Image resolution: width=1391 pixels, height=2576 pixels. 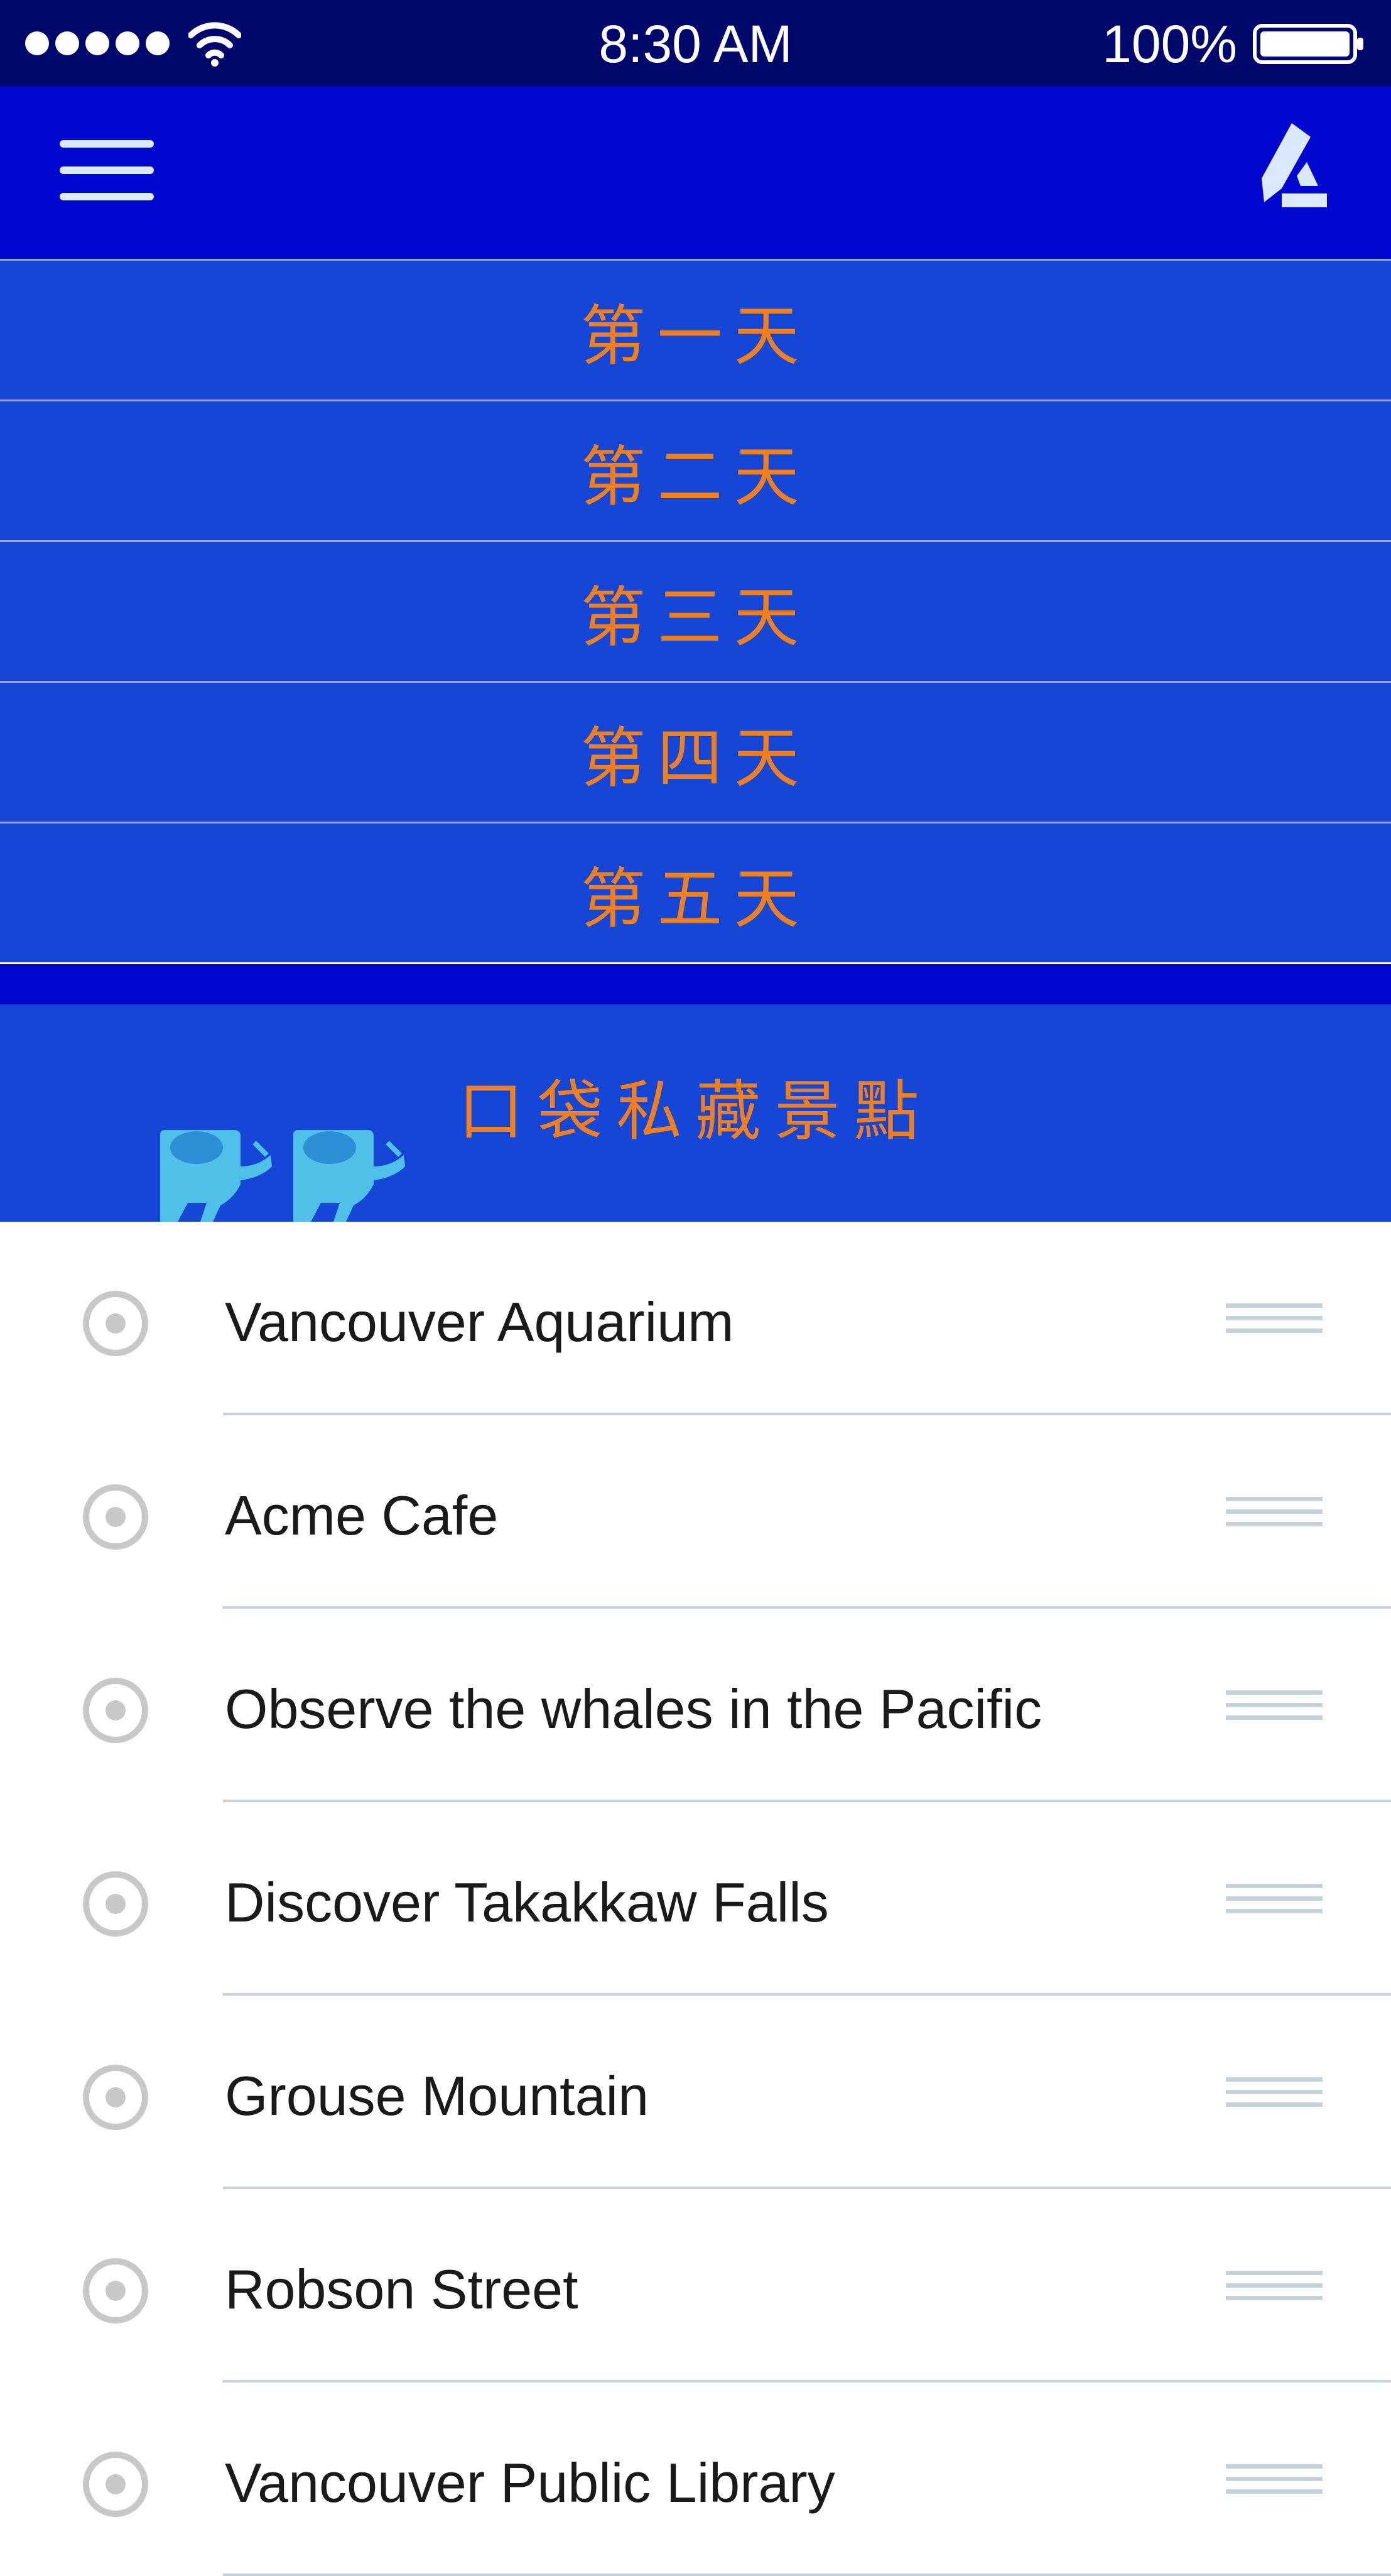 What do you see at coordinates (695, 1512) in the screenshot?
I see `list-item: Acme Cafe` at bounding box center [695, 1512].